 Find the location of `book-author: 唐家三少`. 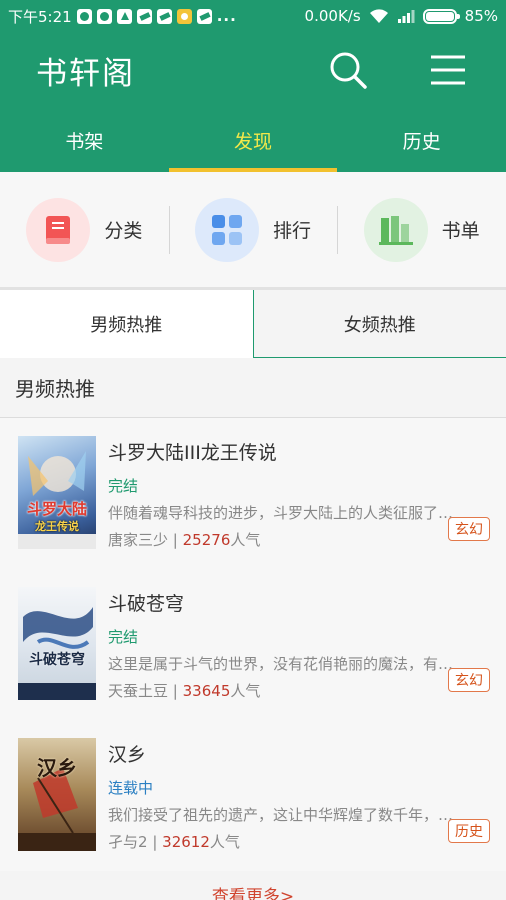

book-author: 唐家三少 is located at coordinates (138, 540).